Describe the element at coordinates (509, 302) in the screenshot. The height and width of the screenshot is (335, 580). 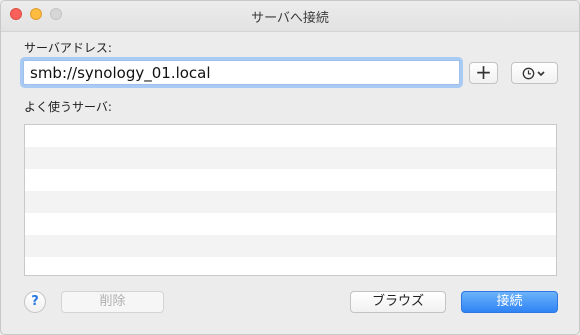
I see `connect-button: 接続` at that location.